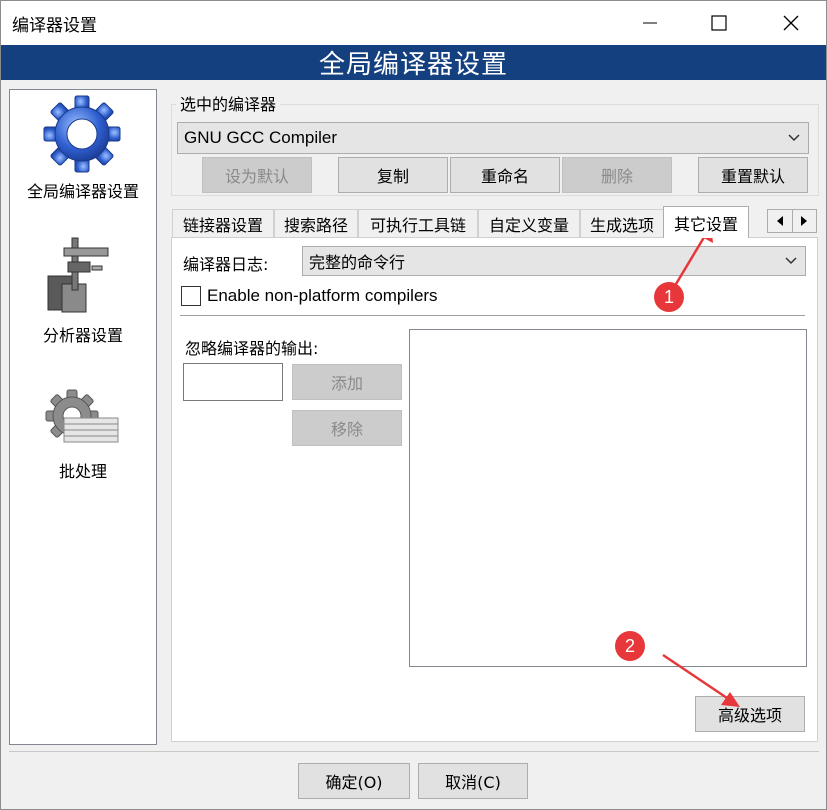 This screenshot has height=810, width=827. I want to click on annotation-arrows, so click(701, 465).